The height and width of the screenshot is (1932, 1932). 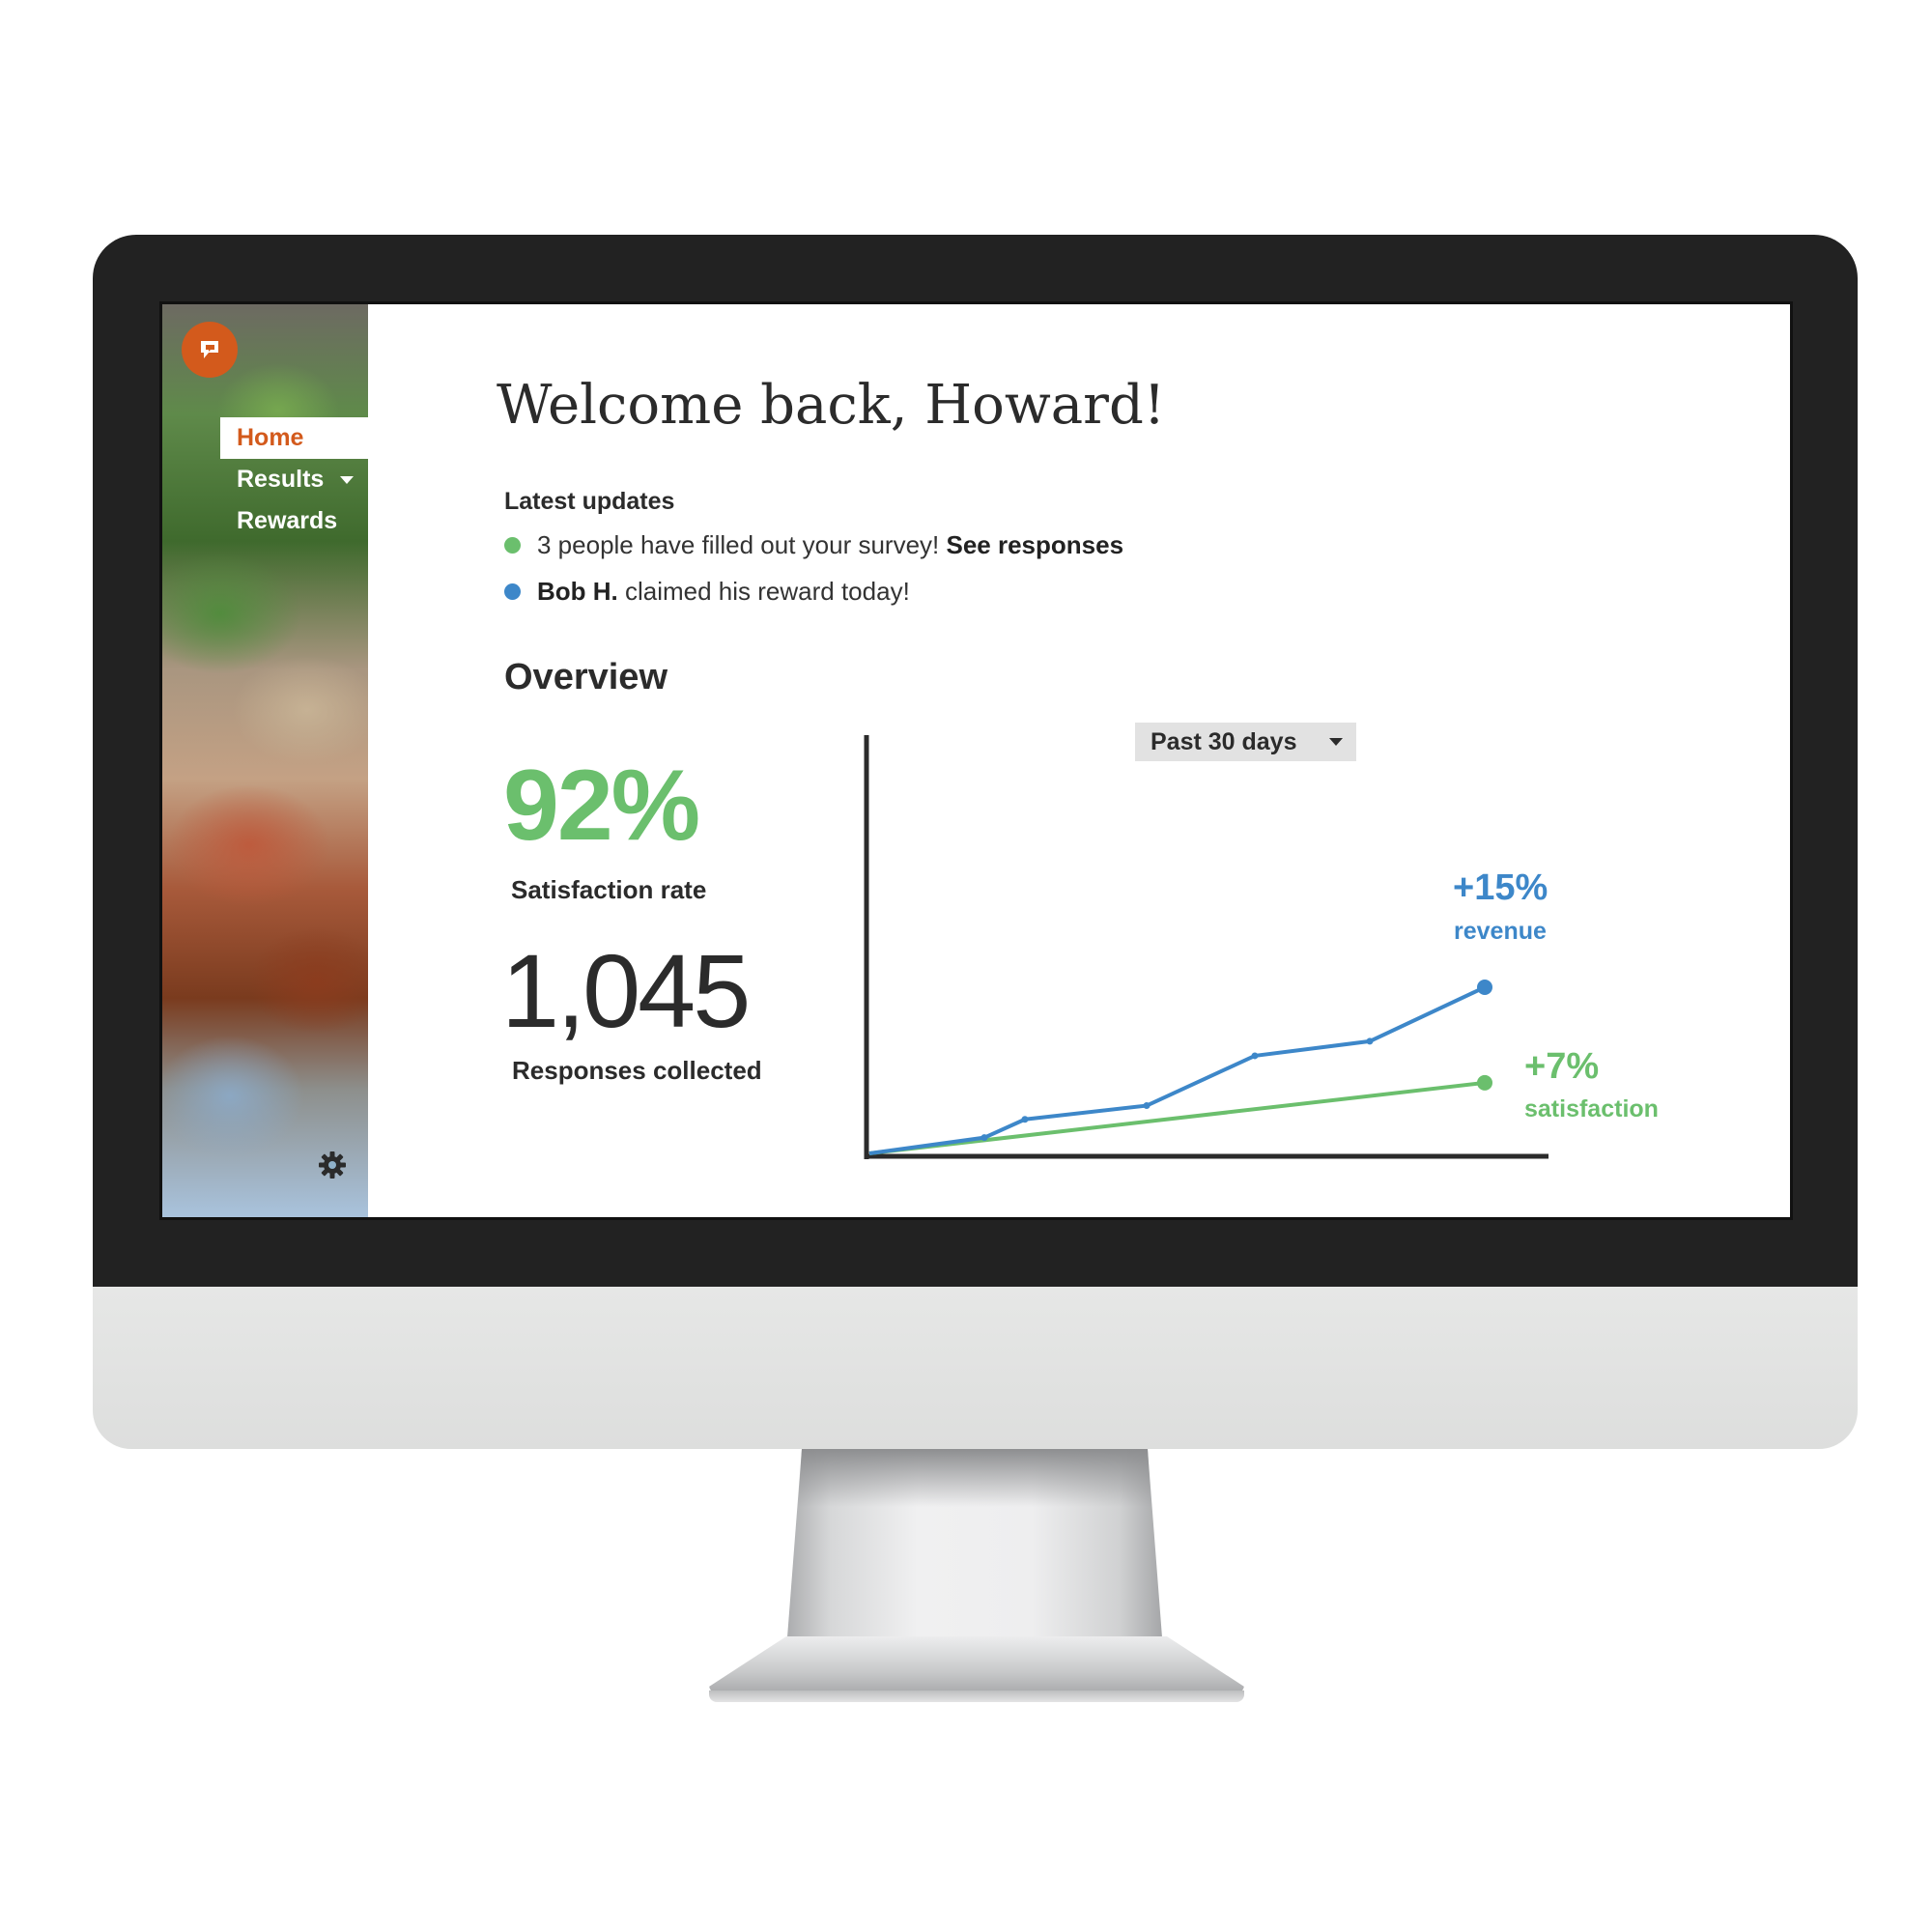 What do you see at coordinates (976, 1696) in the screenshot?
I see `monitor-stand-base-edge` at bounding box center [976, 1696].